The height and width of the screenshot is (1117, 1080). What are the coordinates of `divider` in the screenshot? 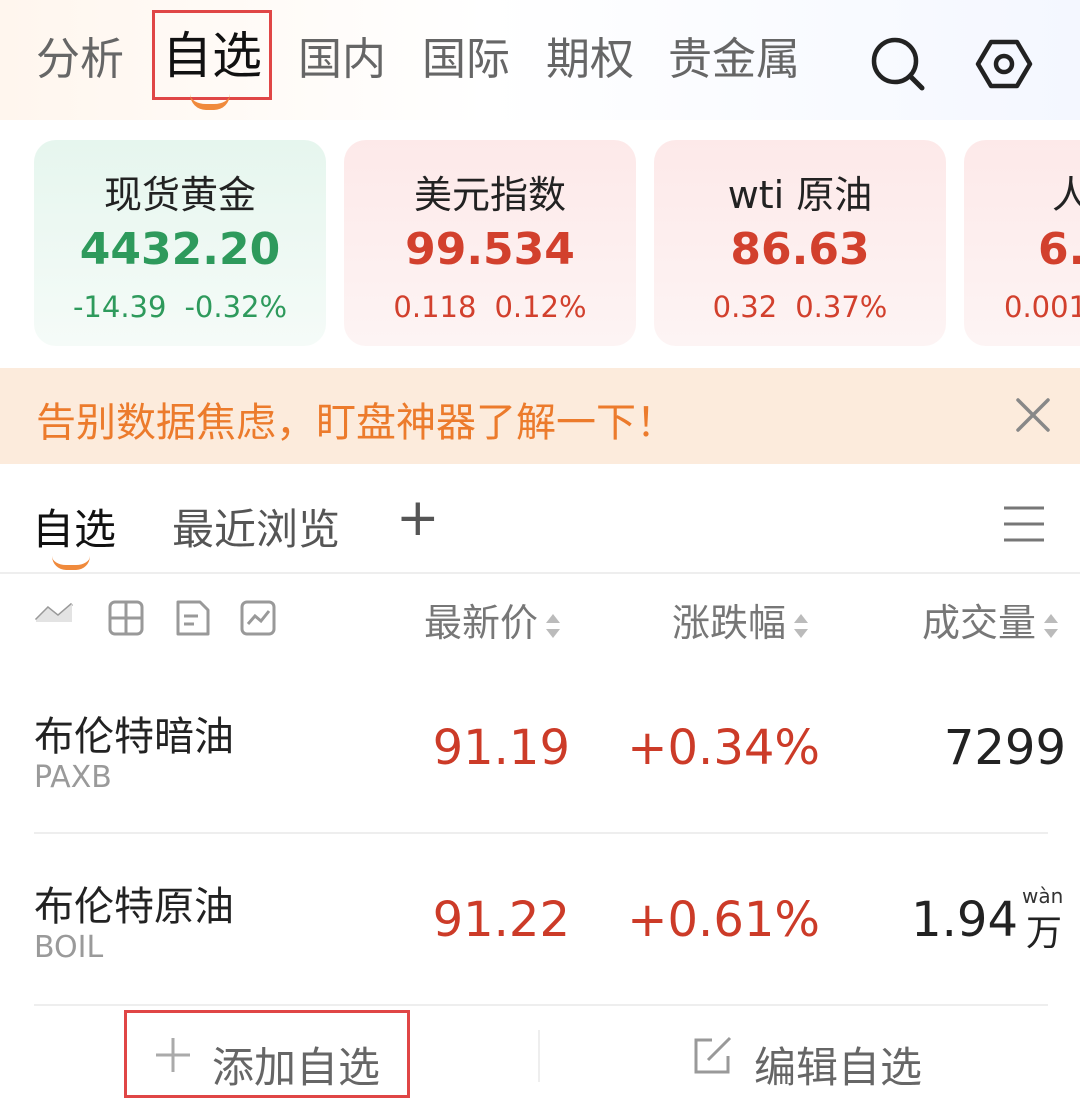 It's located at (540, 573).